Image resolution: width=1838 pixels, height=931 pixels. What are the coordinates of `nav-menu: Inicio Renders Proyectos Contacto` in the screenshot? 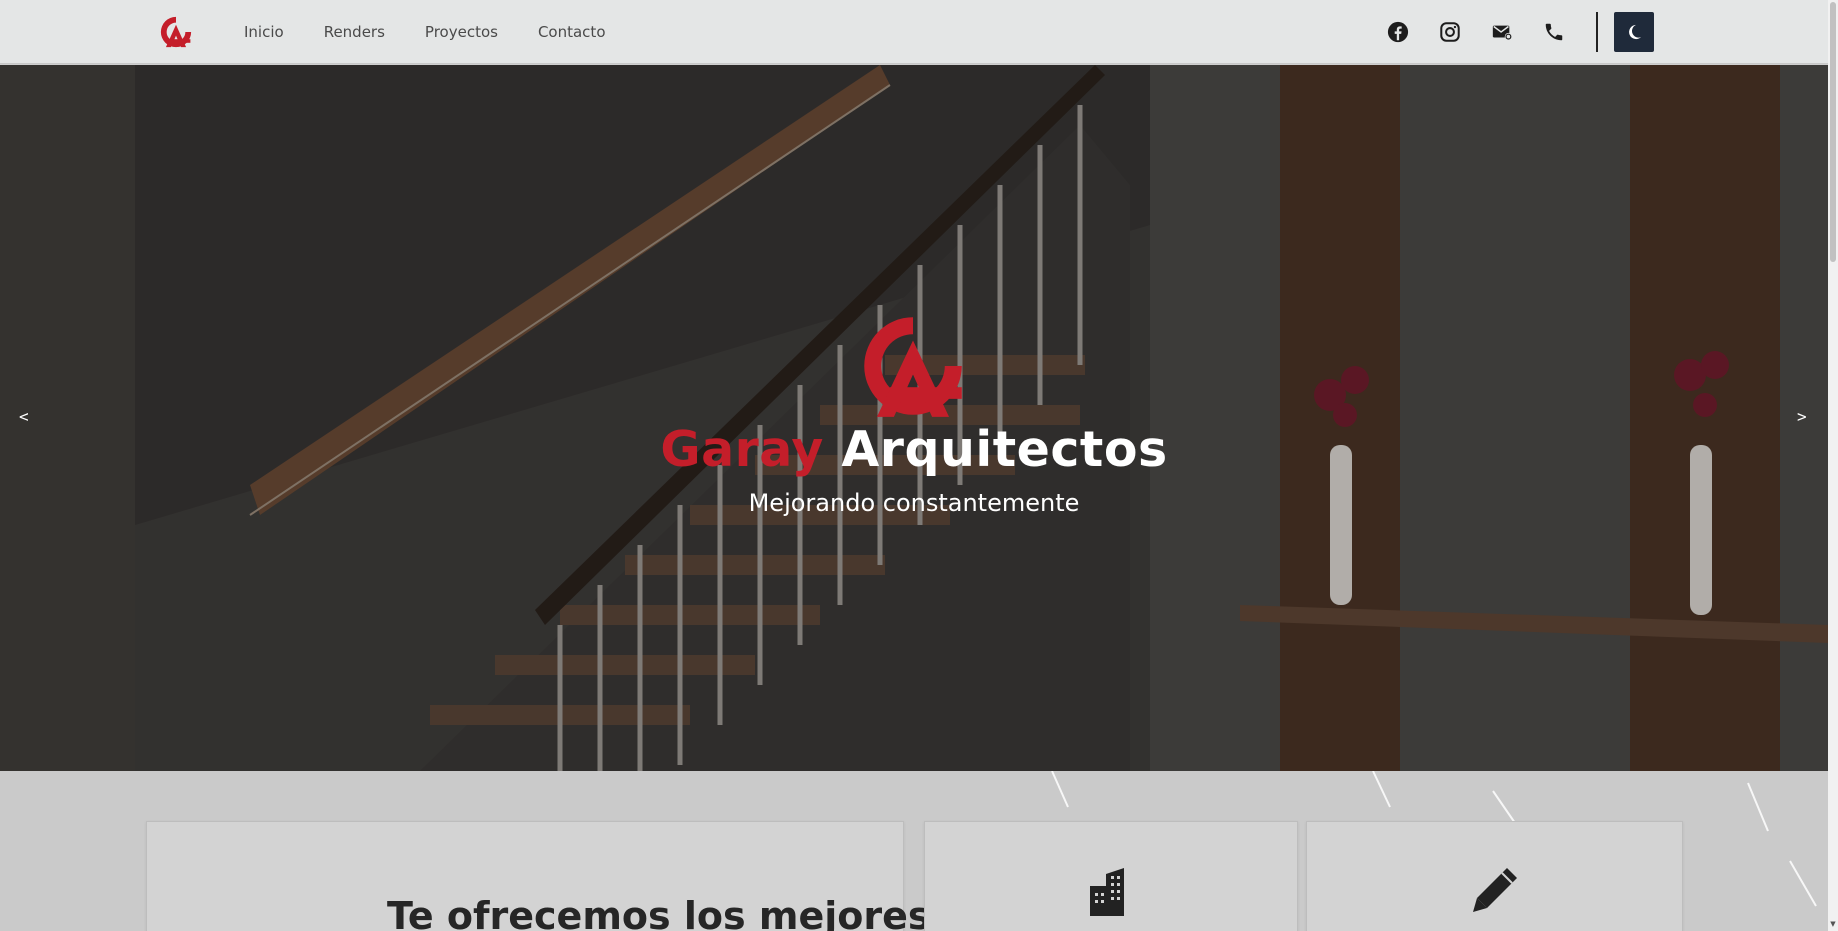 It's located at (445, 32).